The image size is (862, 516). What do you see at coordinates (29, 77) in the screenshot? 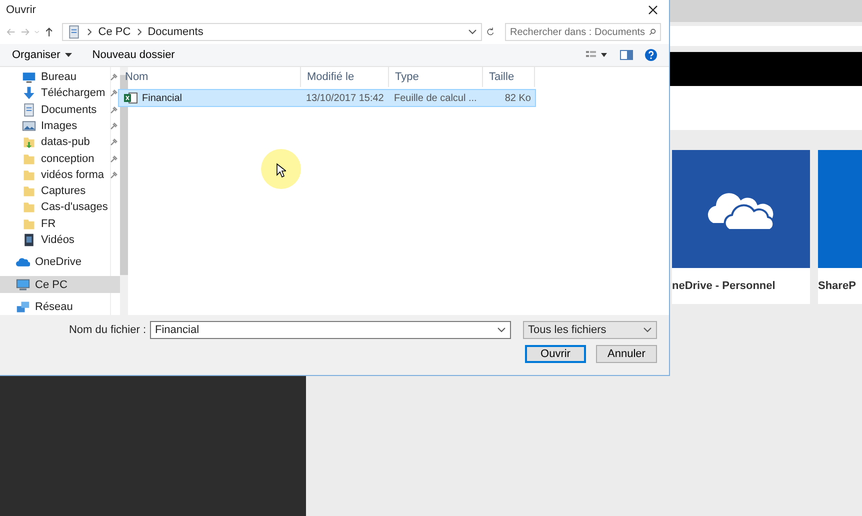
I see `desktop-icon` at bounding box center [29, 77].